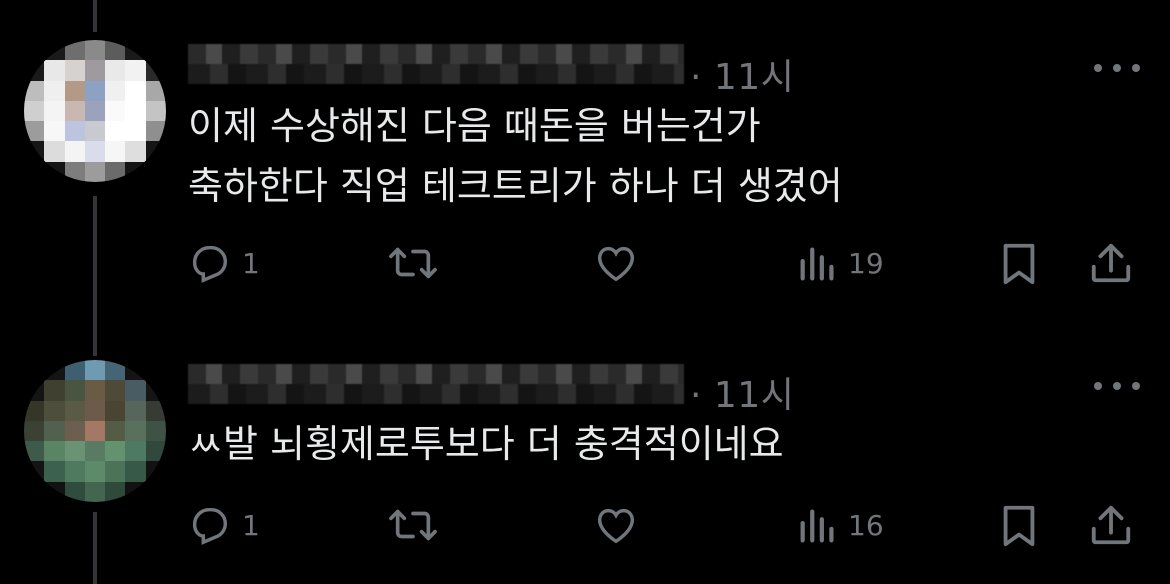  I want to click on action-bar: 1 19, so click(585, 263).